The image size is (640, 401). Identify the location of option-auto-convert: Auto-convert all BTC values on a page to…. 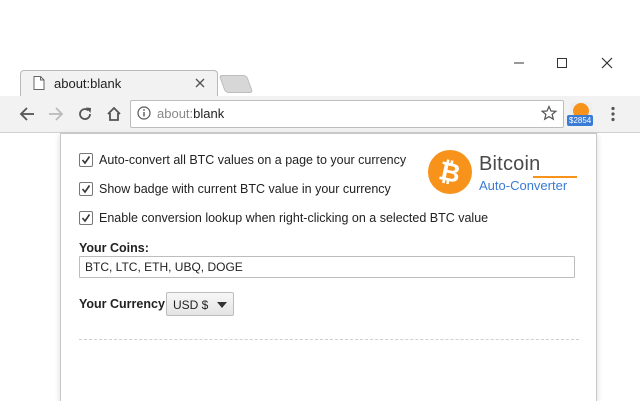
(242, 160).